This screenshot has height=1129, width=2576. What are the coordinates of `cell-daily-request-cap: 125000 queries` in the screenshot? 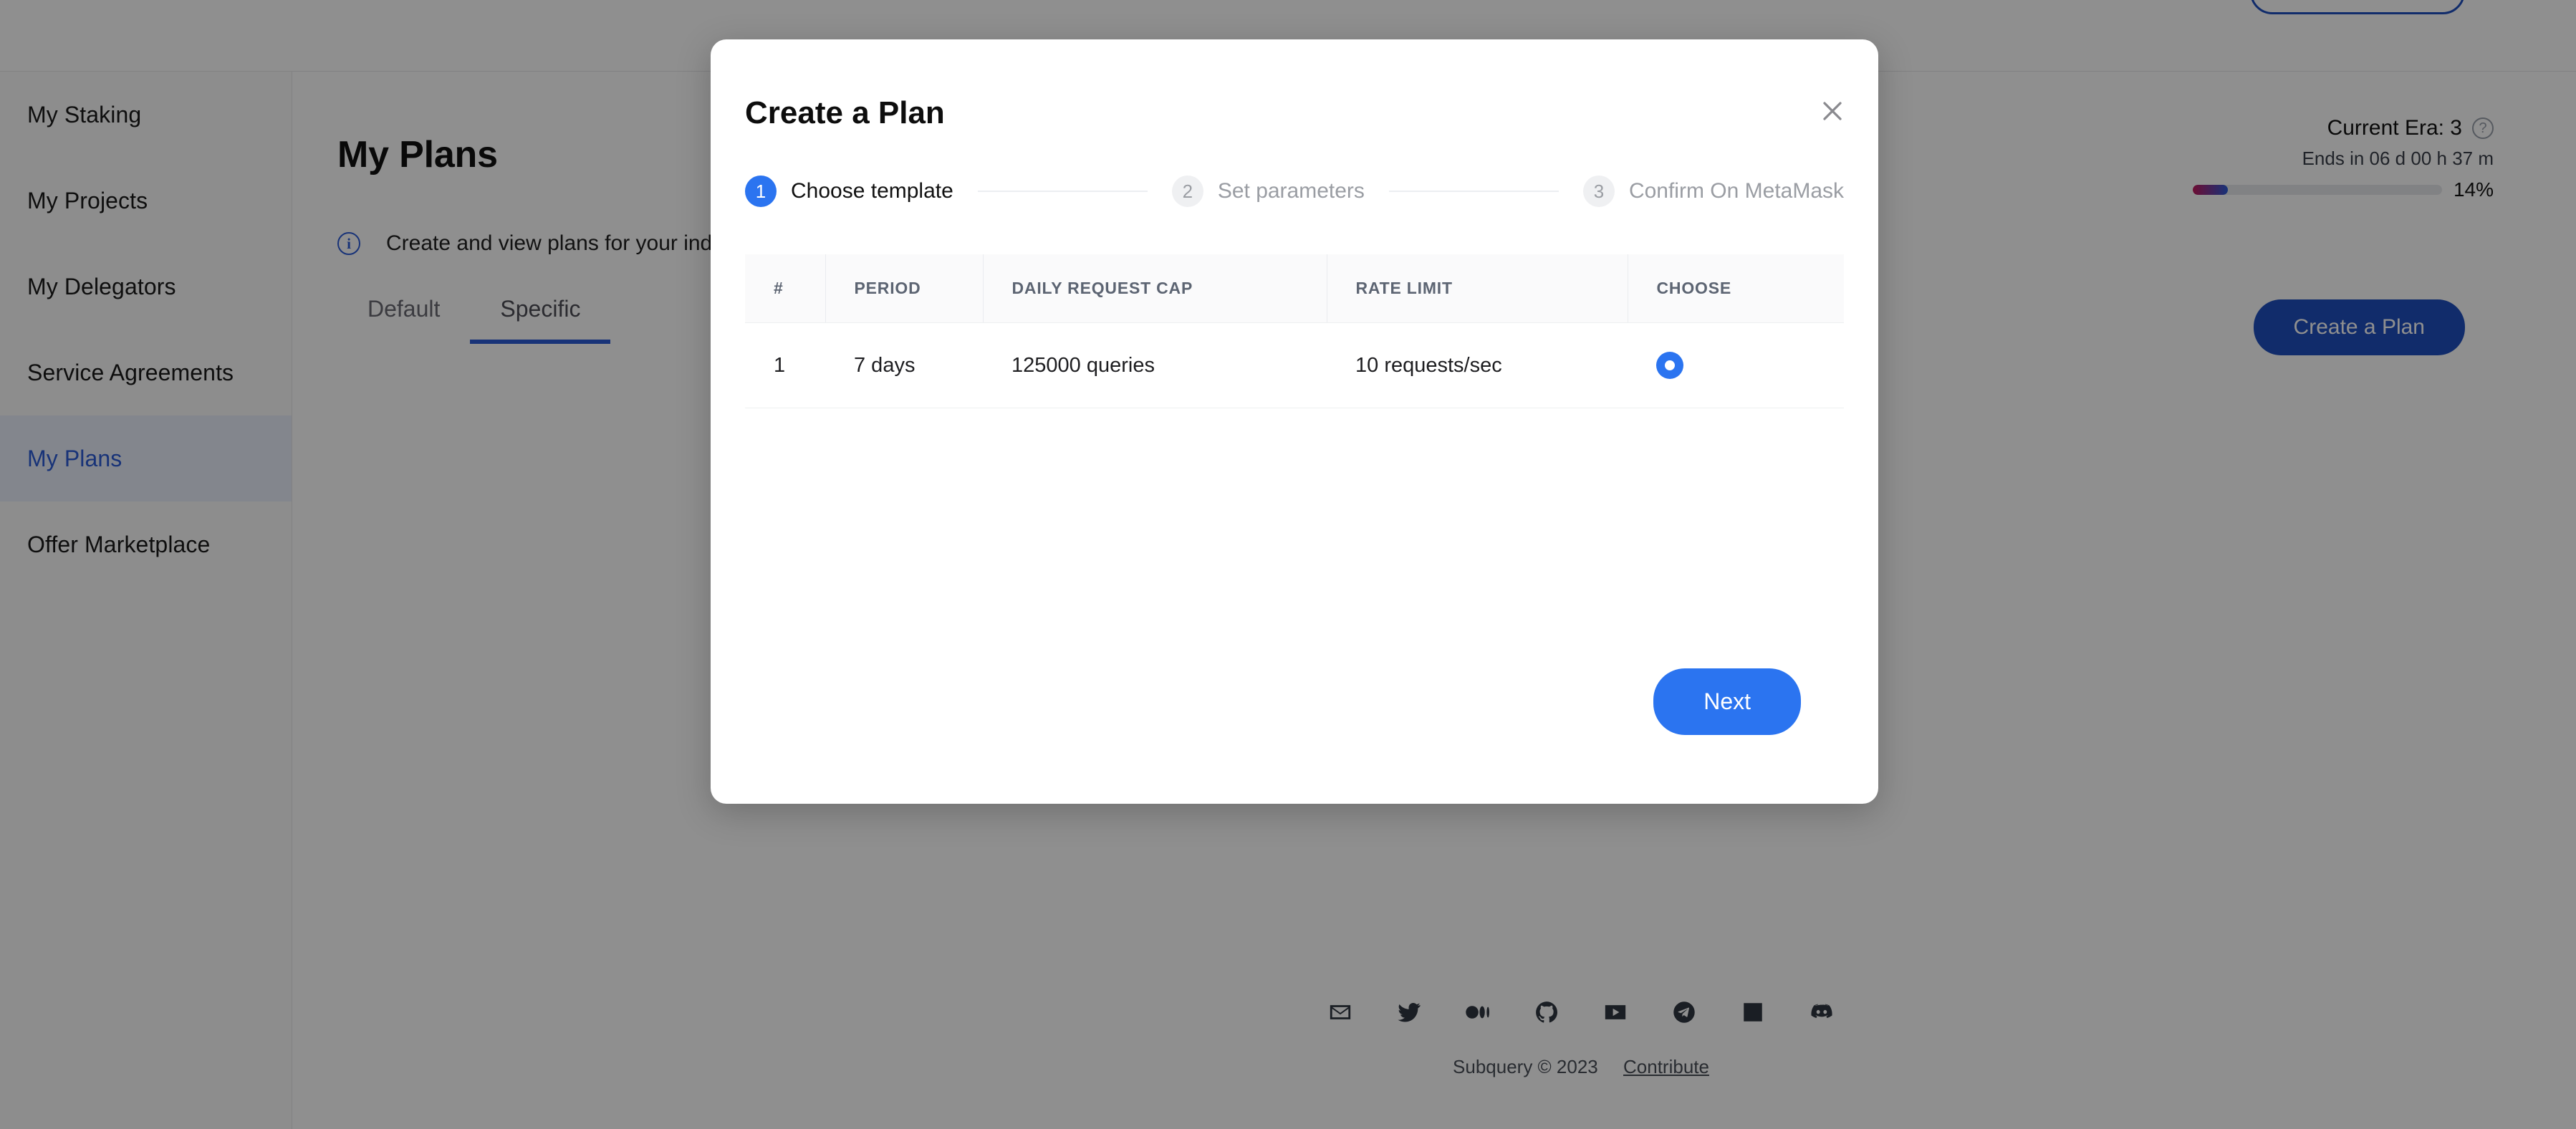 It's located at (1155, 365).